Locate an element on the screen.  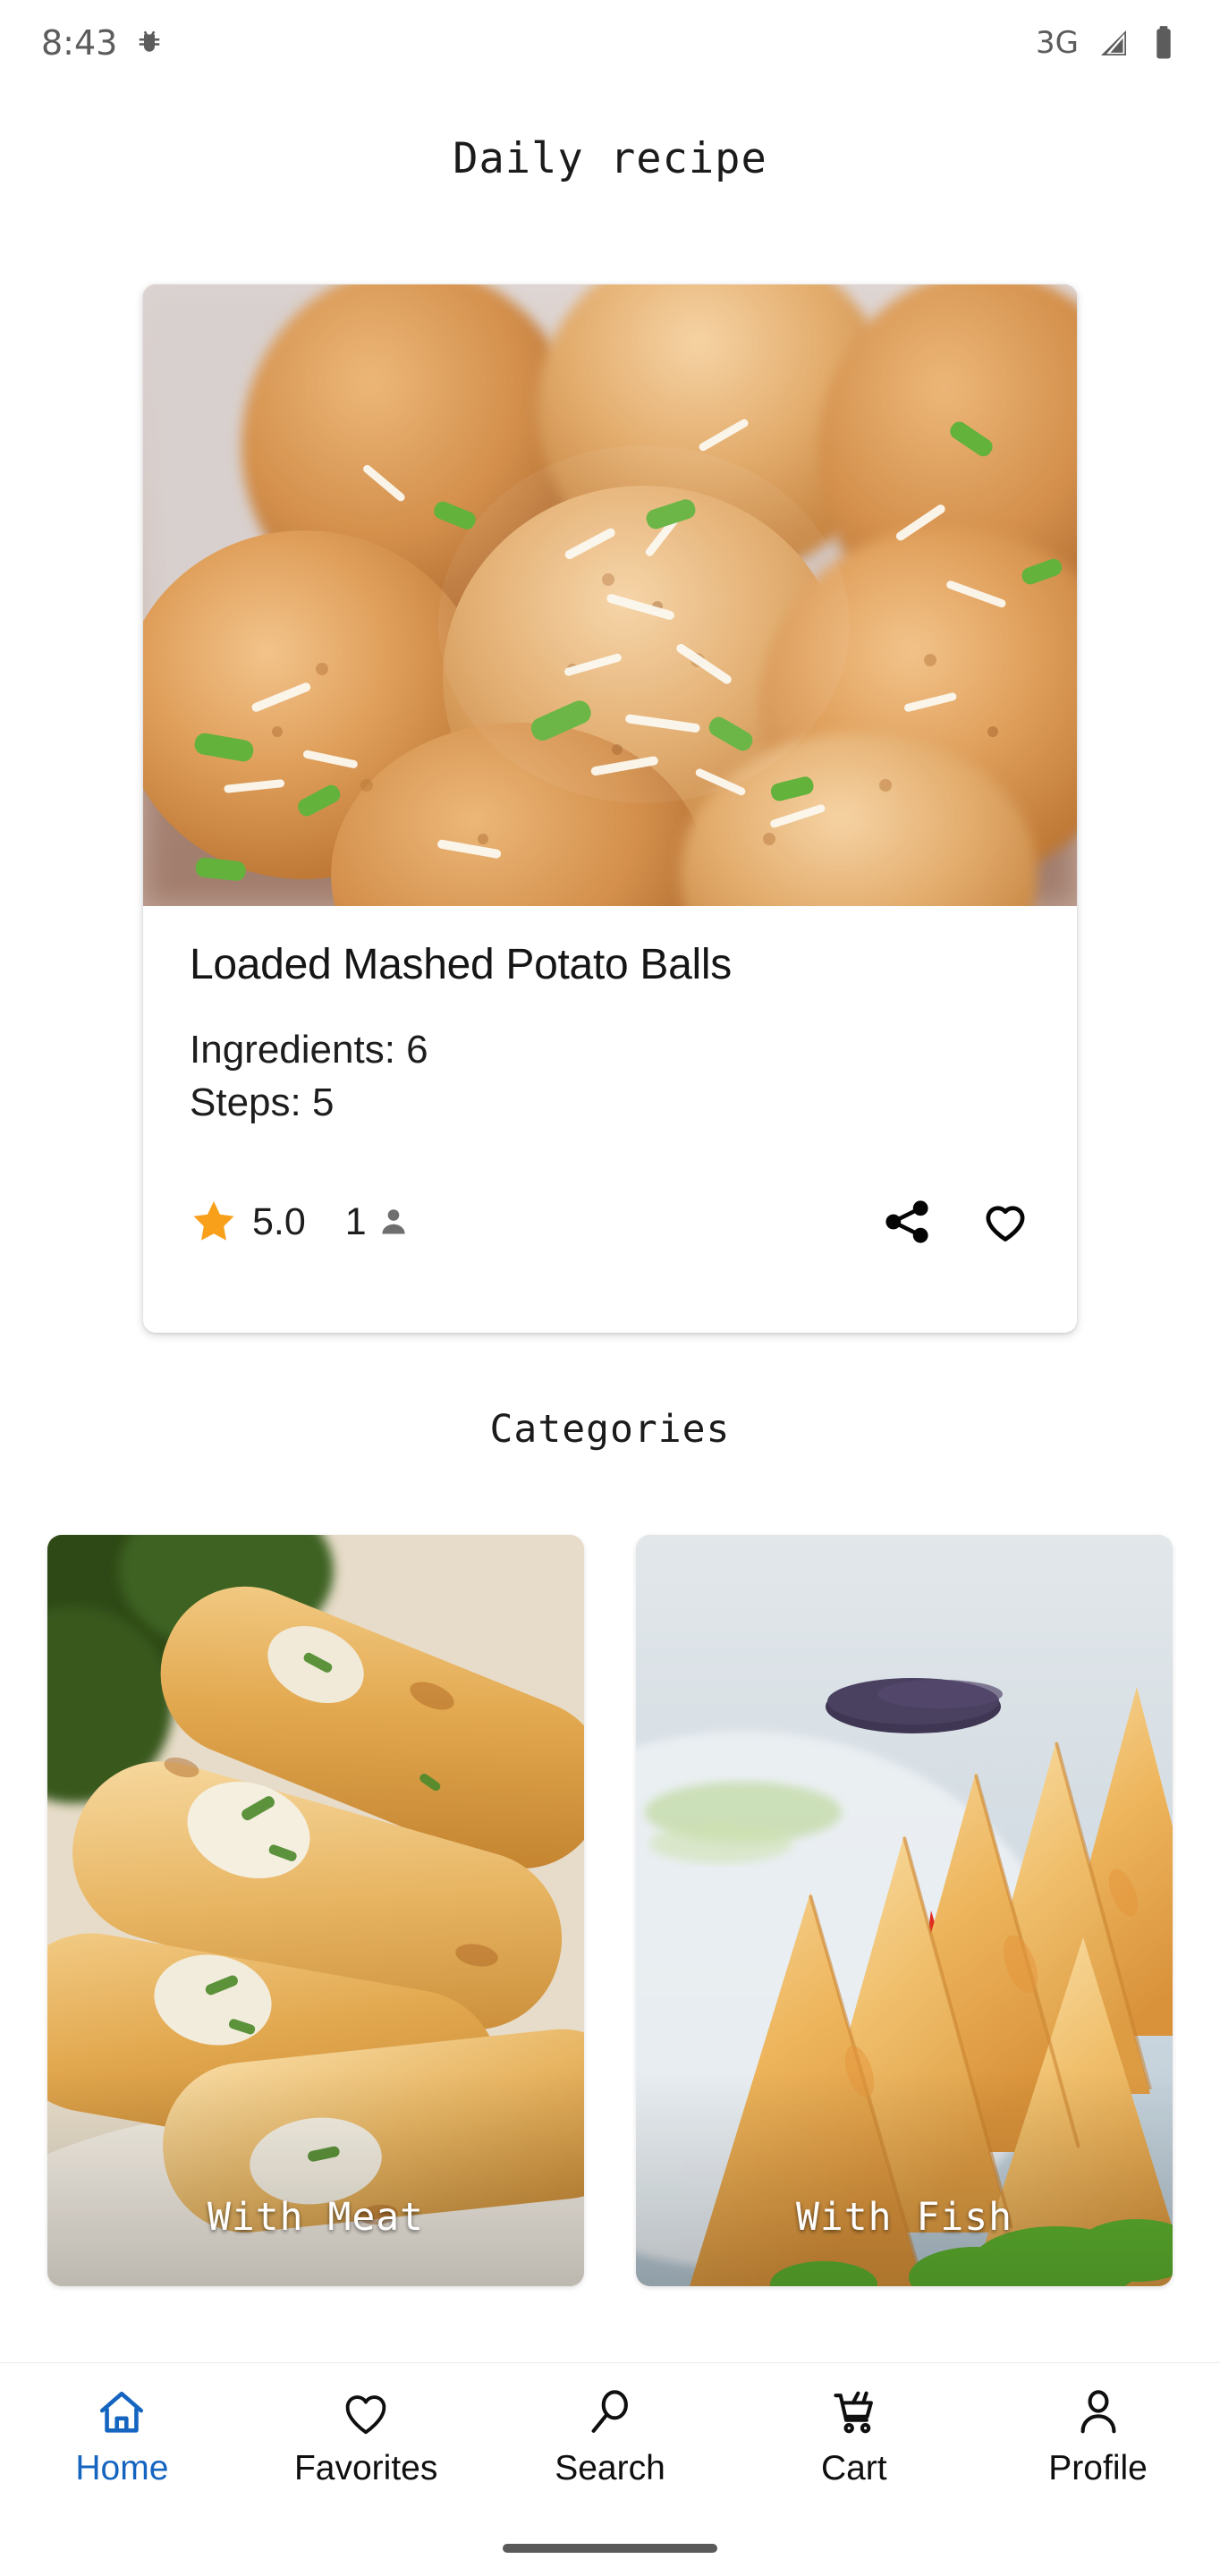
nav-item-search: Search is located at coordinates (610, 2436).